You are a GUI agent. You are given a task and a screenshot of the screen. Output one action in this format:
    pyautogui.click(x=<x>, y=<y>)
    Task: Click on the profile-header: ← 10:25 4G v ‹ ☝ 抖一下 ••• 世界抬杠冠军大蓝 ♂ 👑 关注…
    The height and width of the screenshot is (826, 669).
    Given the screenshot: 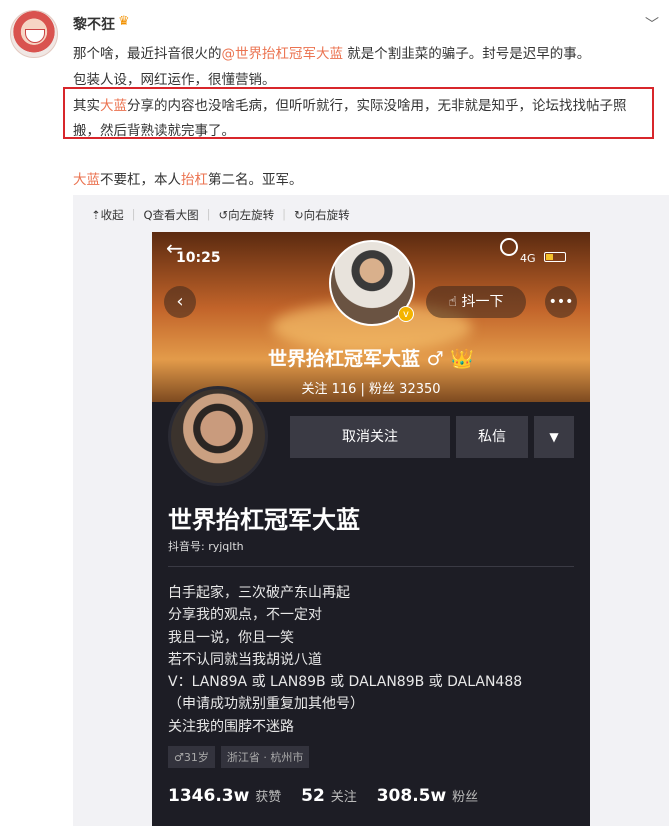 What is the action you would take?
    pyautogui.click(x=371, y=317)
    